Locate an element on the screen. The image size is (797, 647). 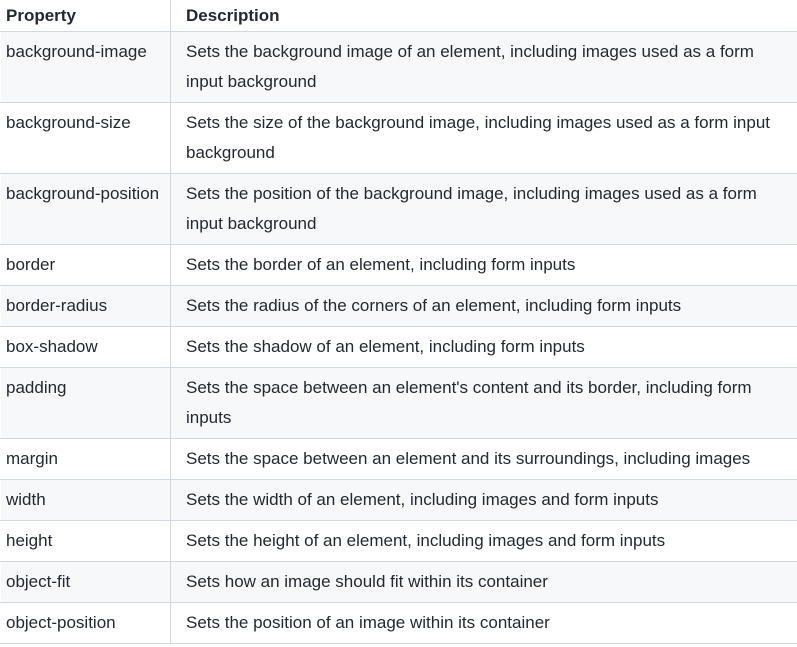
property-cell: height is located at coordinates (85, 541).